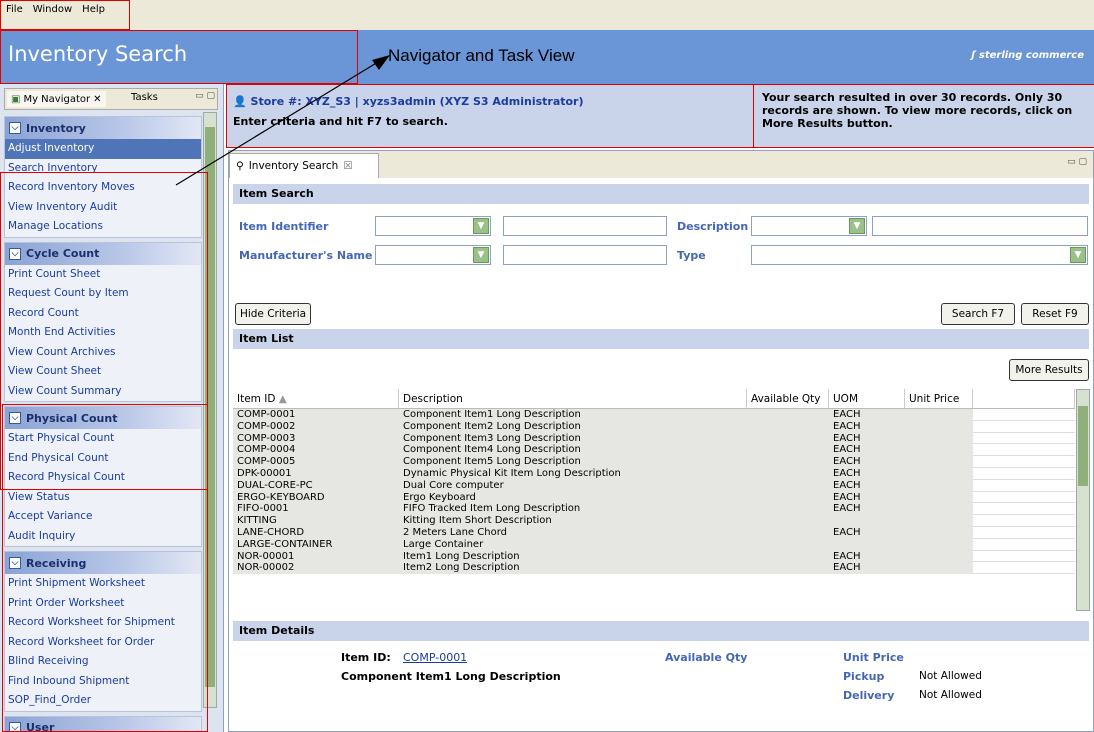 This screenshot has height=732, width=1094. What do you see at coordinates (1055, 314) in the screenshot?
I see `reset-button: Reset F9` at bounding box center [1055, 314].